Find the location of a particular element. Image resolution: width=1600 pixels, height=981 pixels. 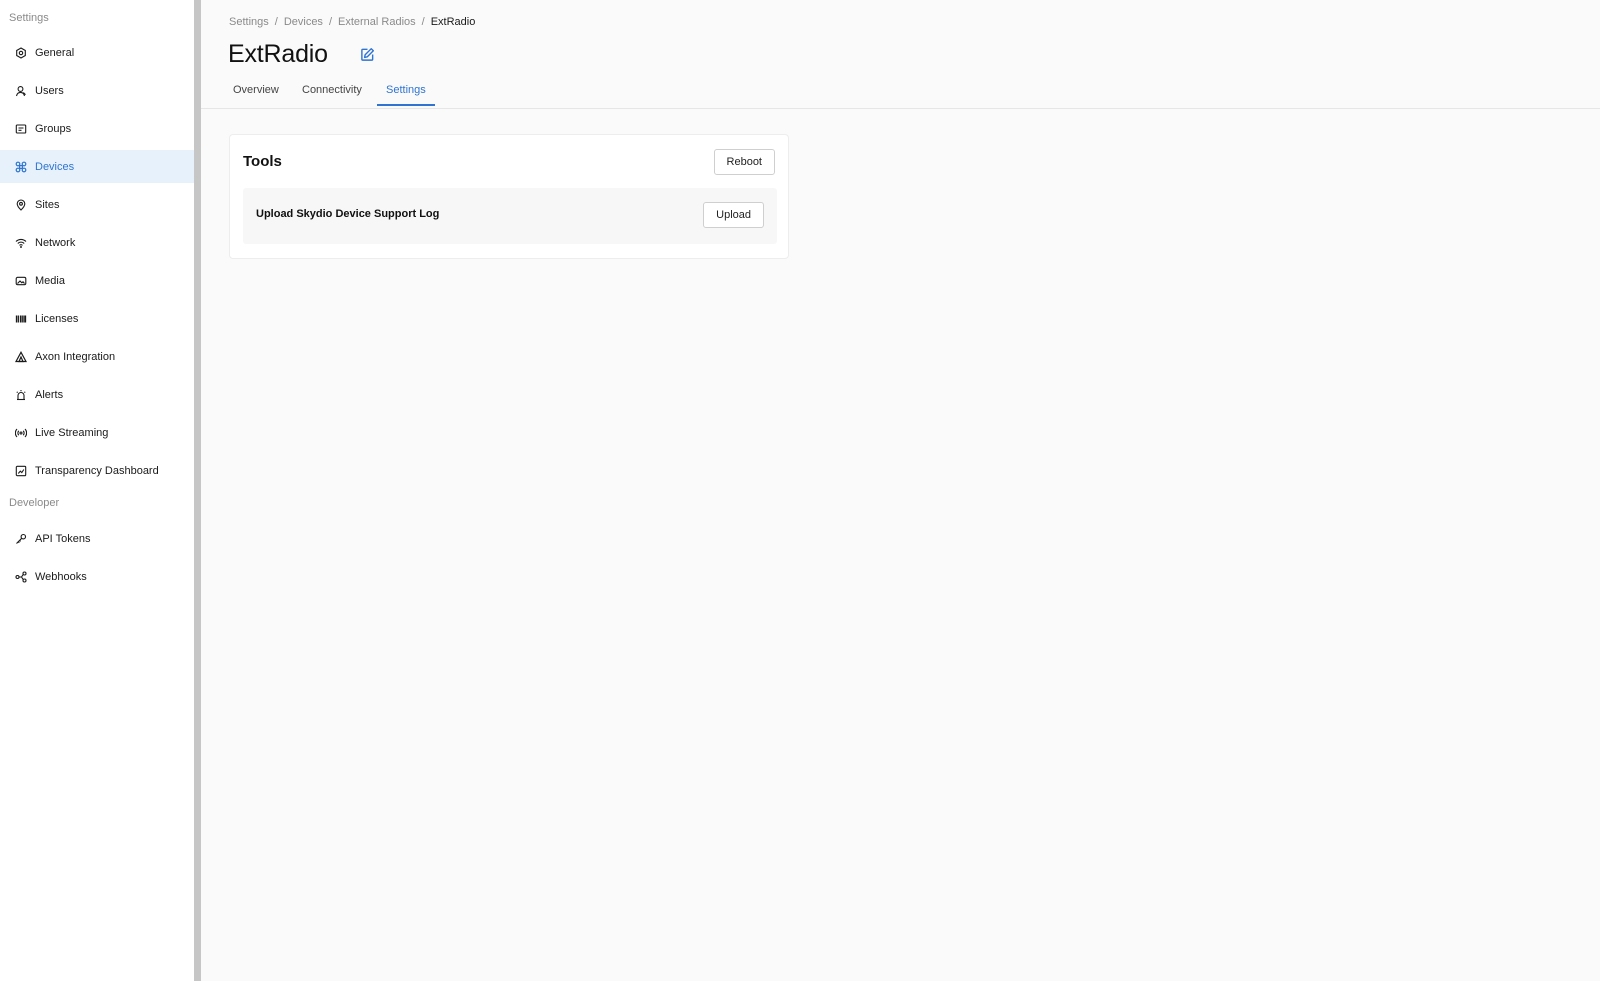

key-icon is located at coordinates (20, 538).